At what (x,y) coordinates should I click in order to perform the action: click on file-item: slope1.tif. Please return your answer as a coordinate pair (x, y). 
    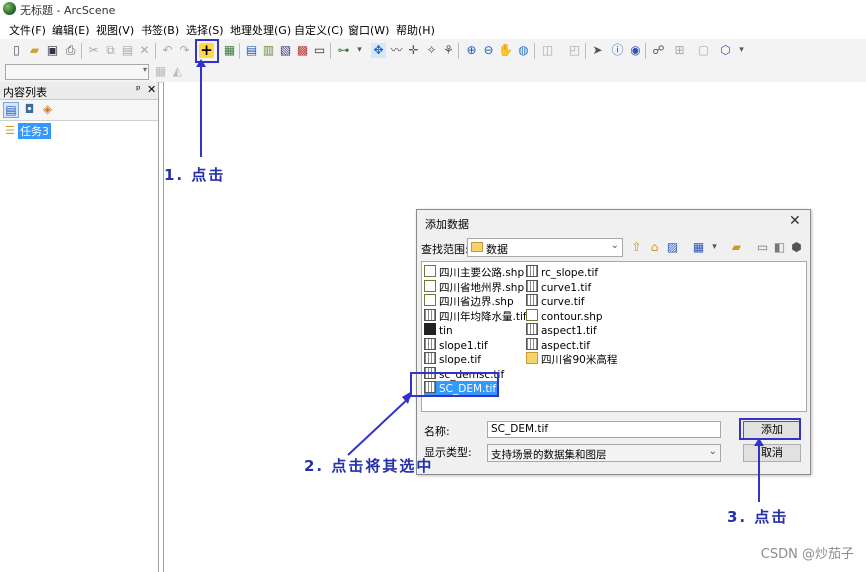
    Looking at the image, I should click on (456, 344).